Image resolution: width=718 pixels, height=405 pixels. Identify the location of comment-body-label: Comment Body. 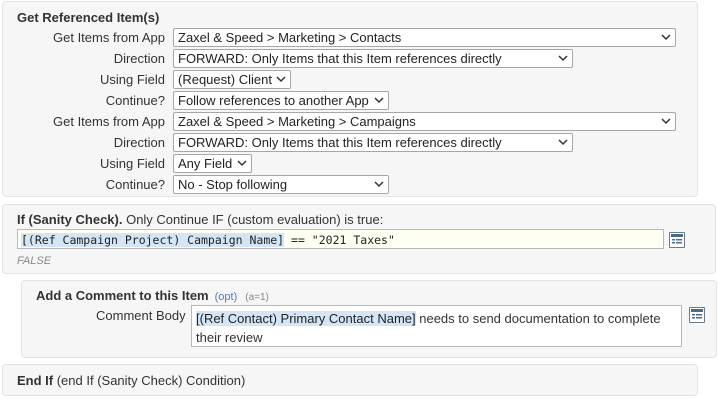
(141, 315).